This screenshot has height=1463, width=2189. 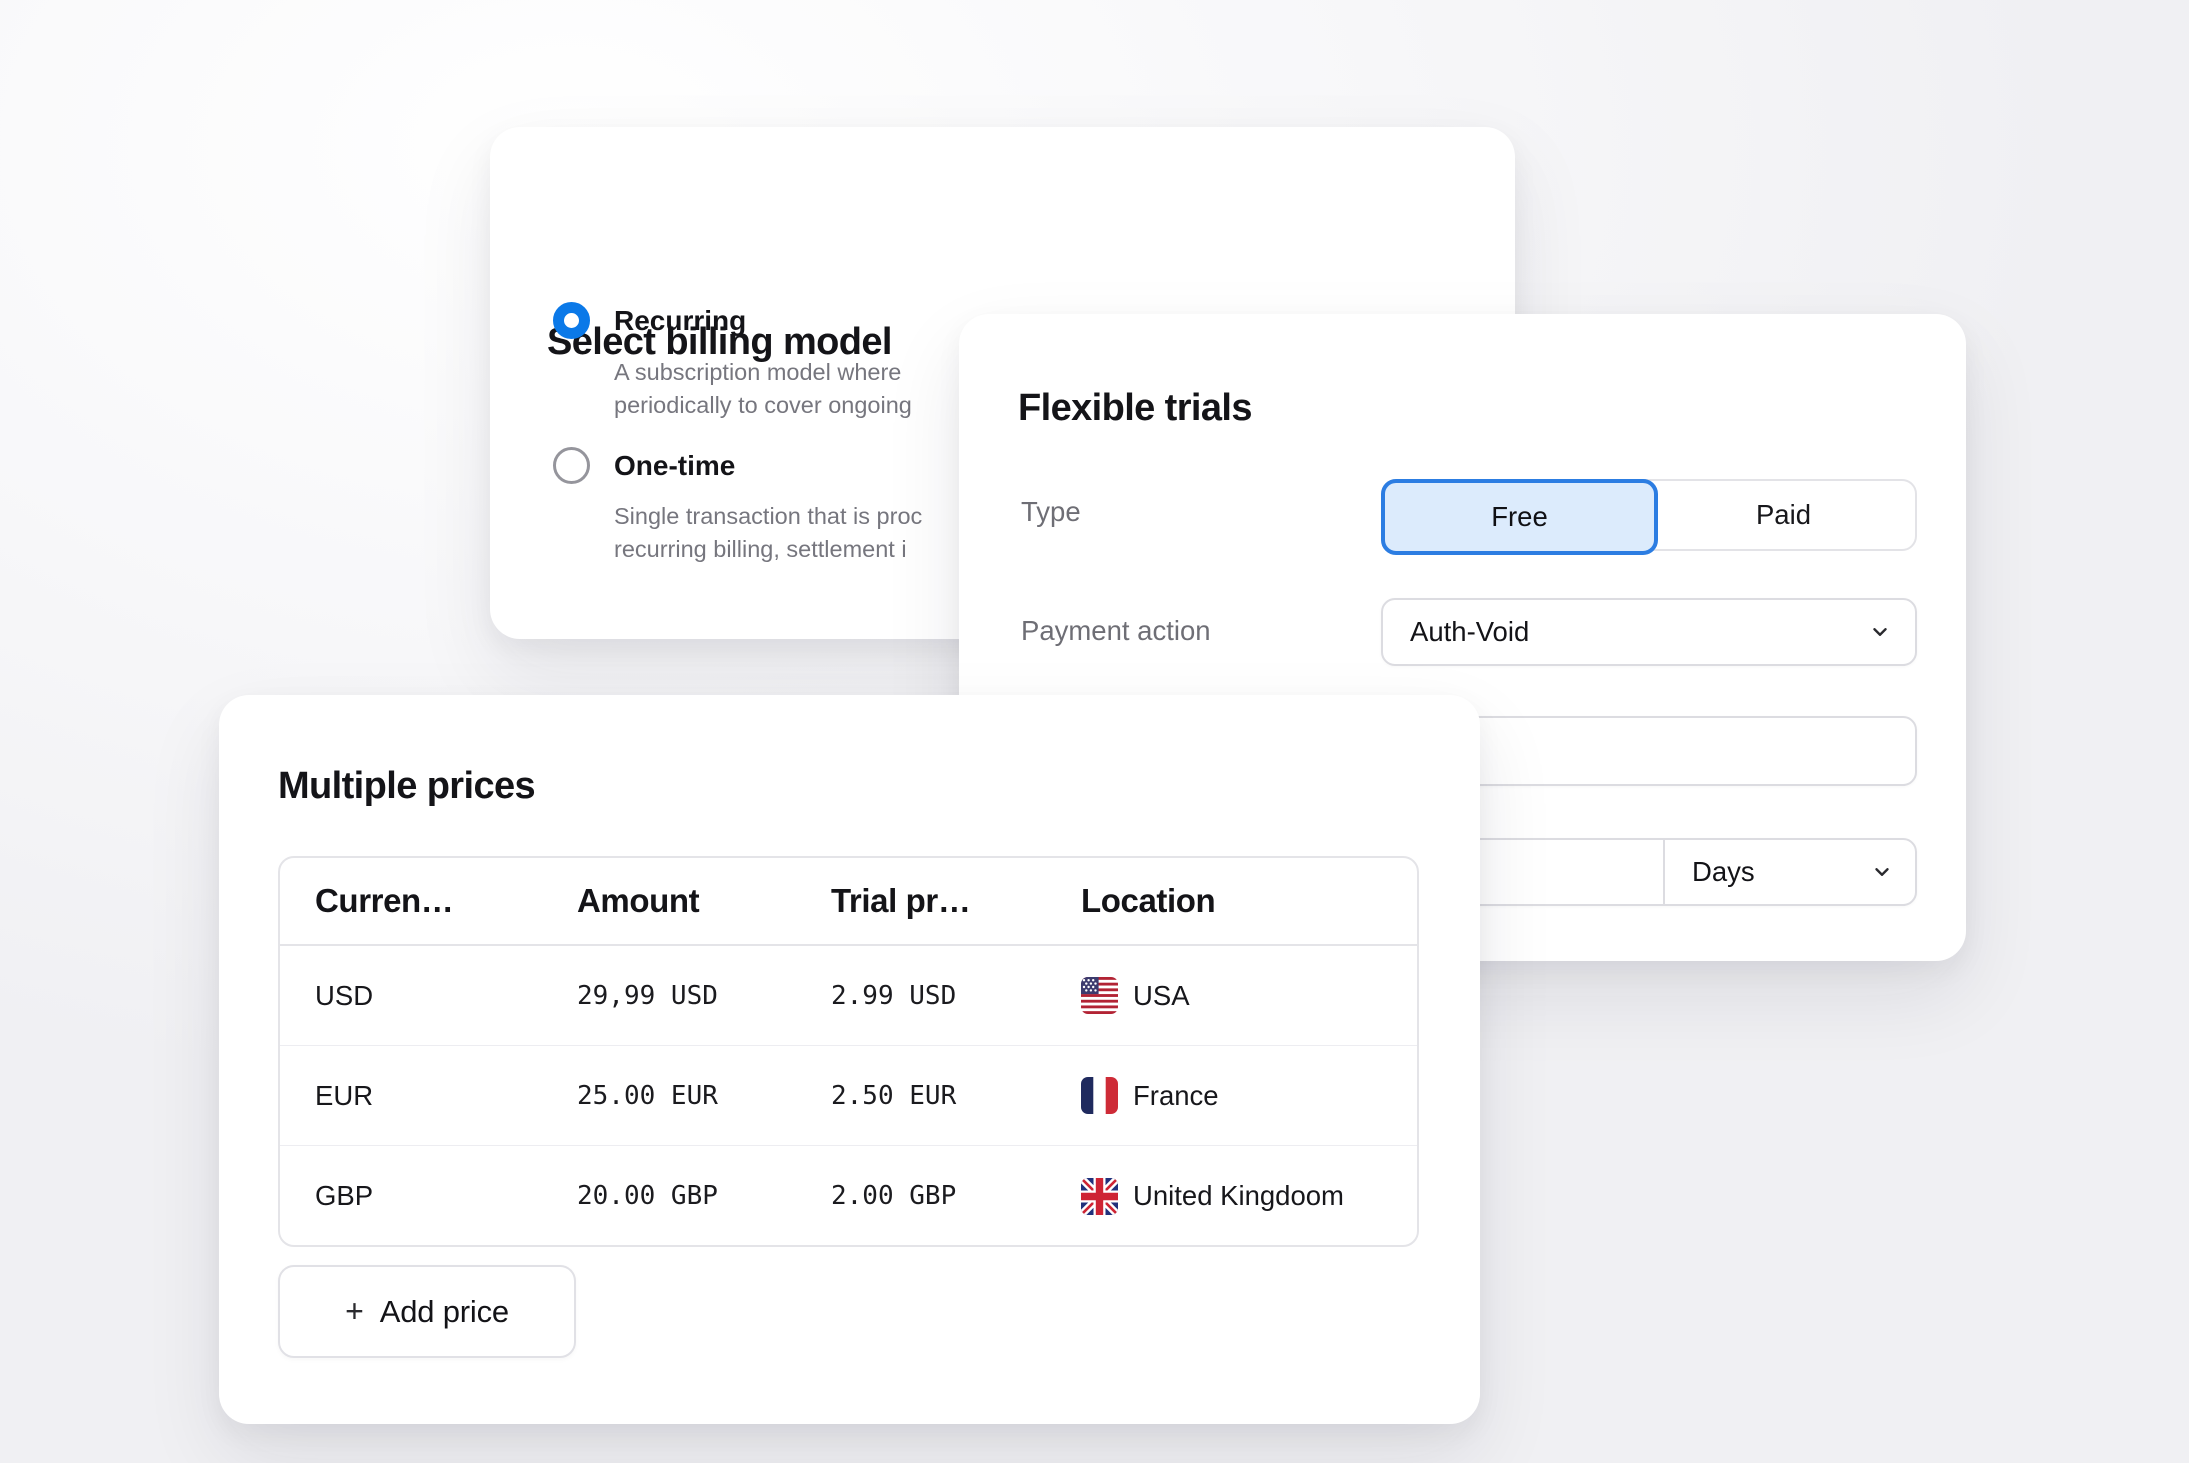 I want to click on location-name: United Kingdoom, so click(x=1238, y=1195).